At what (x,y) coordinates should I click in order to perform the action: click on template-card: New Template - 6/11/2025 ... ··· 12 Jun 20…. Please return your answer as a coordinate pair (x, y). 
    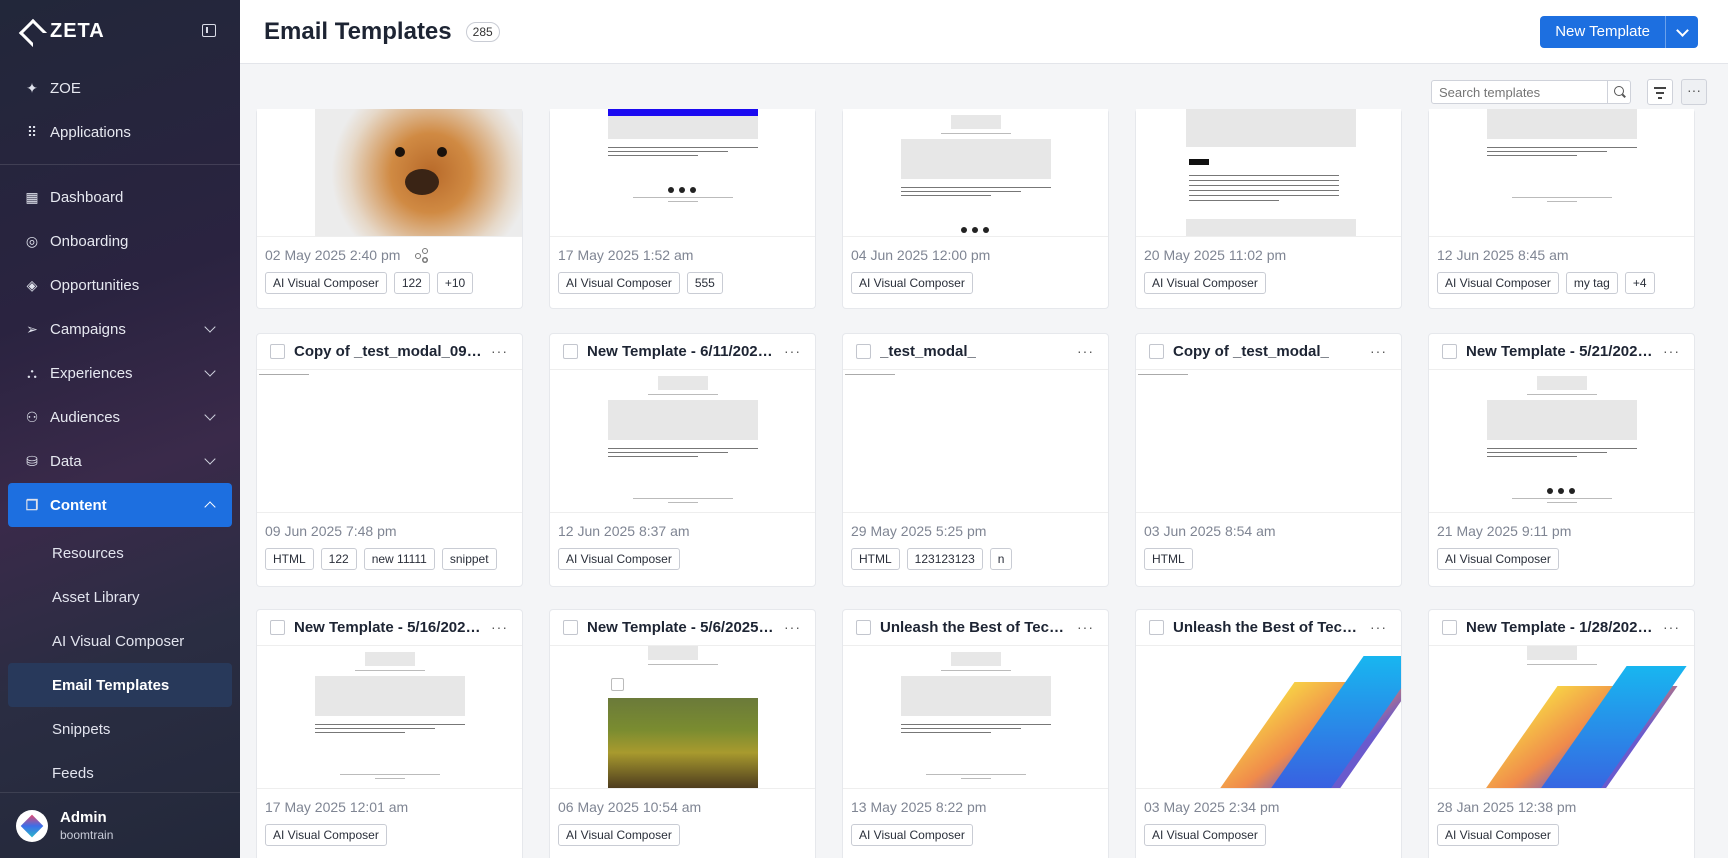
    Looking at the image, I should click on (682, 460).